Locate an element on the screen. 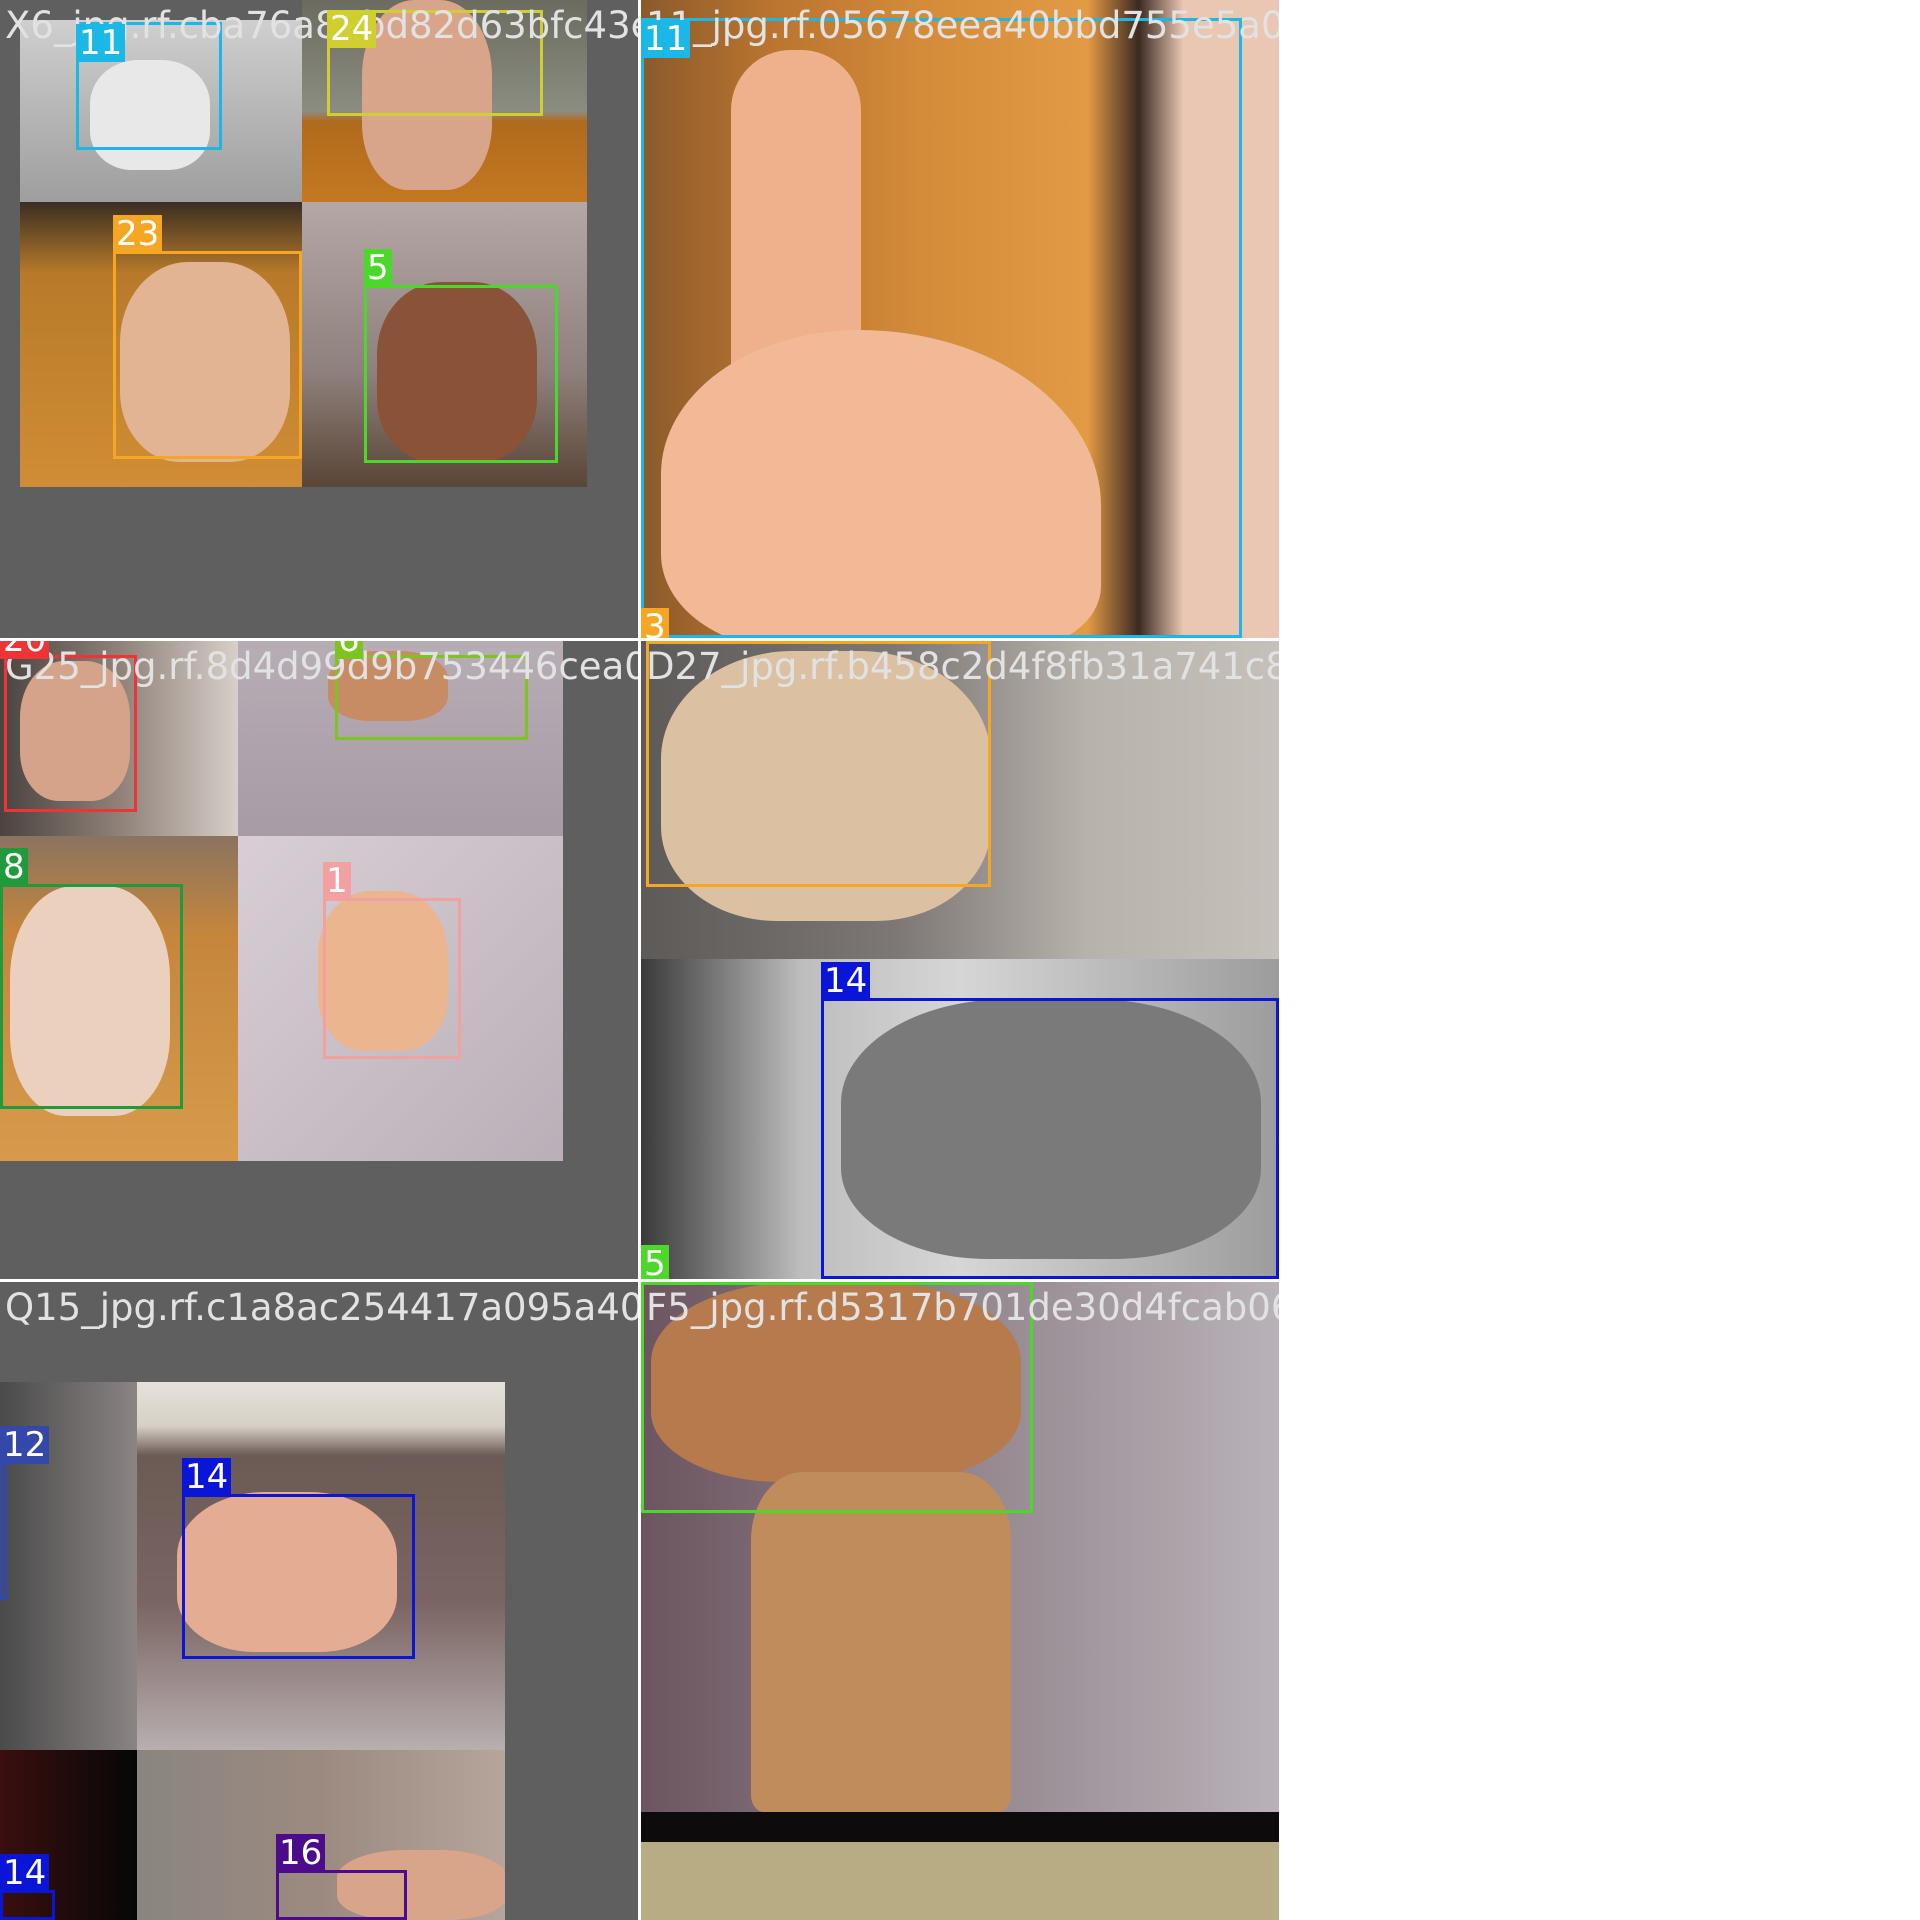 Image resolution: width=1920 pixels, height=1920 pixels. tile-title: D27_jpg.rf.b458c2d4f8fb31a741c84c5f331cd is located at coordinates (962, 666).